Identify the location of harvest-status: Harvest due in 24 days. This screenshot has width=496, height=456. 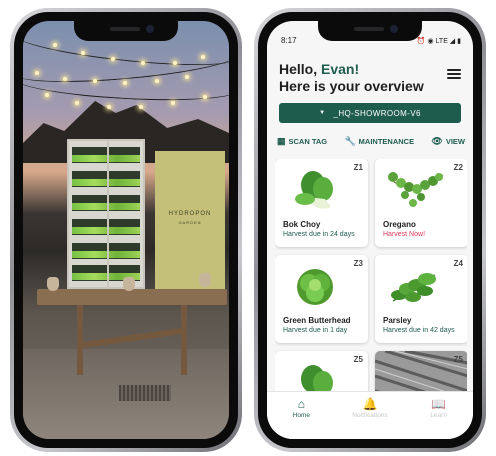
(319, 234).